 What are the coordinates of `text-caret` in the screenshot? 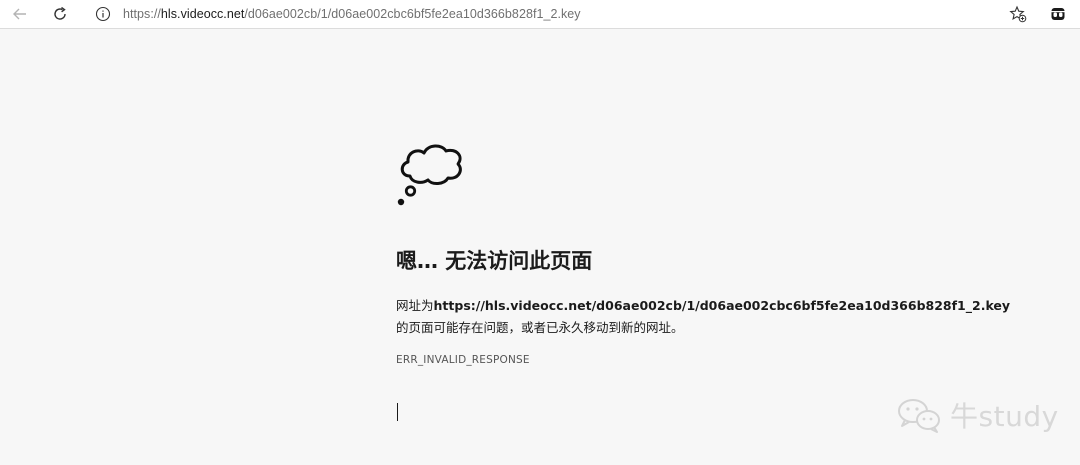 It's located at (397, 412).